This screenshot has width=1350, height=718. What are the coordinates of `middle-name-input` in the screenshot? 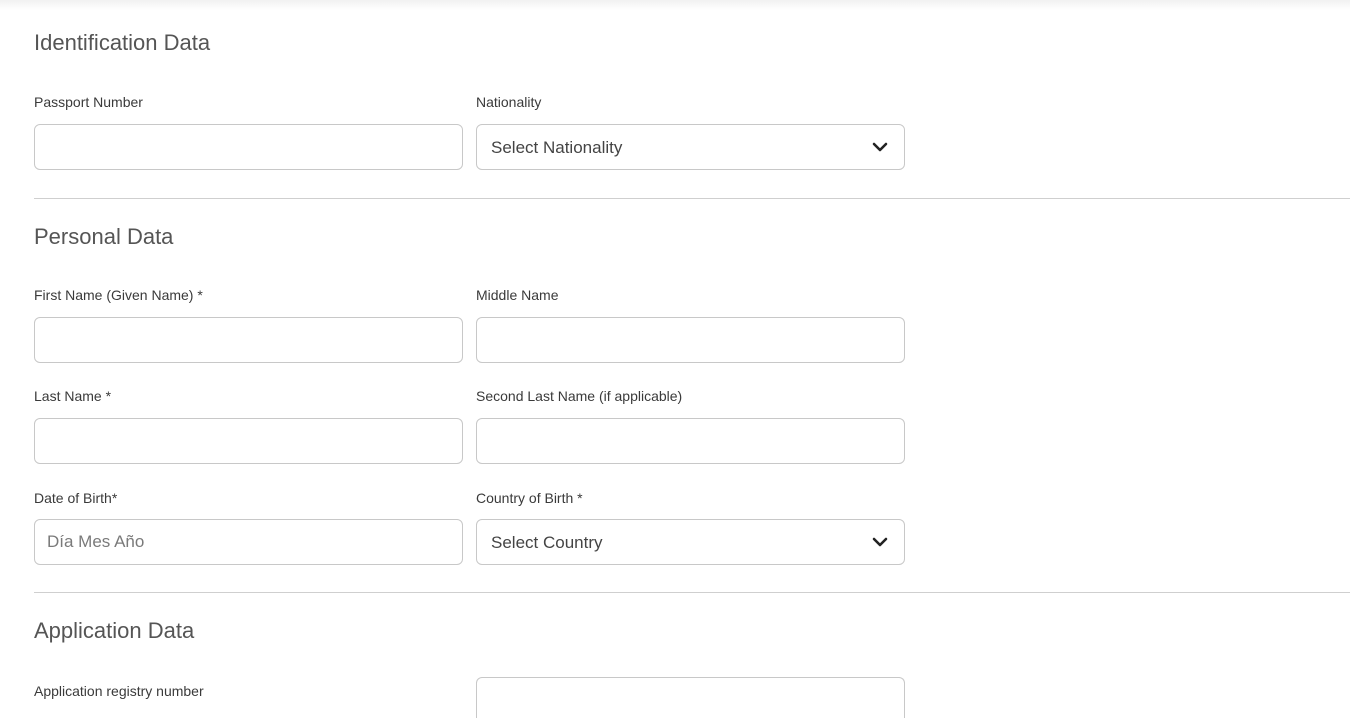 It's located at (690, 340).